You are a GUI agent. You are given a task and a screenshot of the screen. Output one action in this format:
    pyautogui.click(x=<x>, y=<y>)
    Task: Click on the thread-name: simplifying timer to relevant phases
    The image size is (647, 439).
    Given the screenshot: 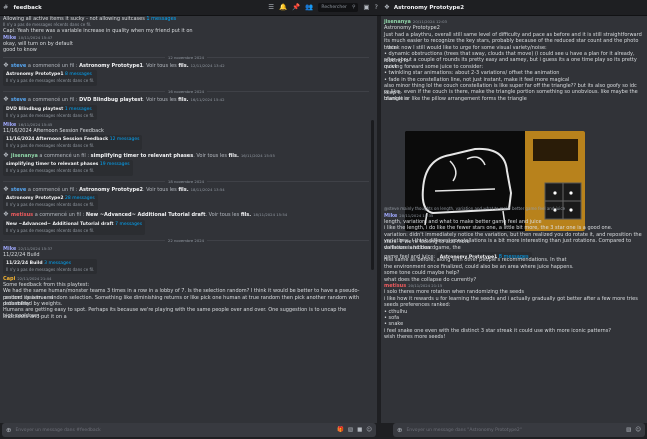 What is the action you would take?
    pyautogui.click(x=142, y=156)
    